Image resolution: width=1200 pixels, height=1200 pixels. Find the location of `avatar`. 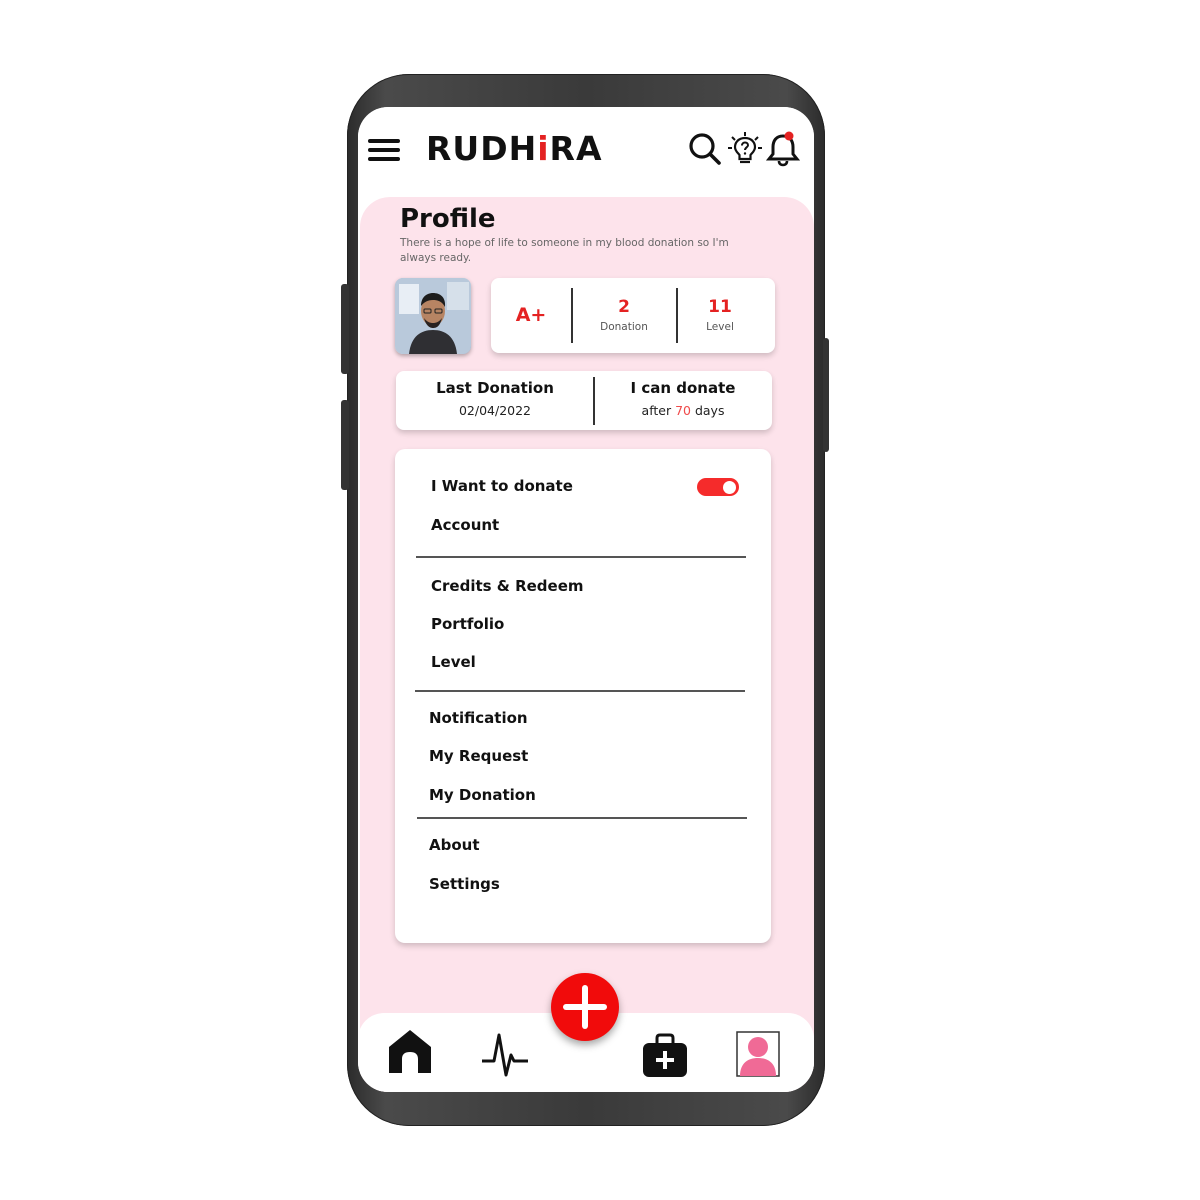

avatar is located at coordinates (433, 316).